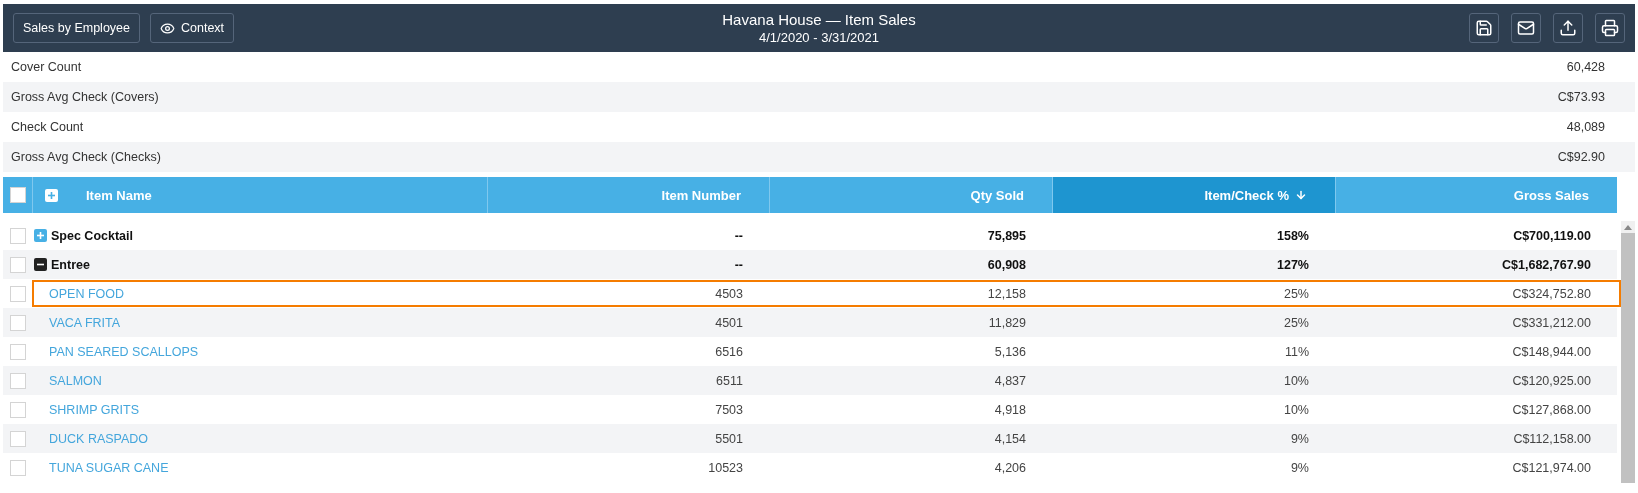 This screenshot has width=1638, height=493. Describe the element at coordinates (40, 264) in the screenshot. I see `collapse-icon` at that location.